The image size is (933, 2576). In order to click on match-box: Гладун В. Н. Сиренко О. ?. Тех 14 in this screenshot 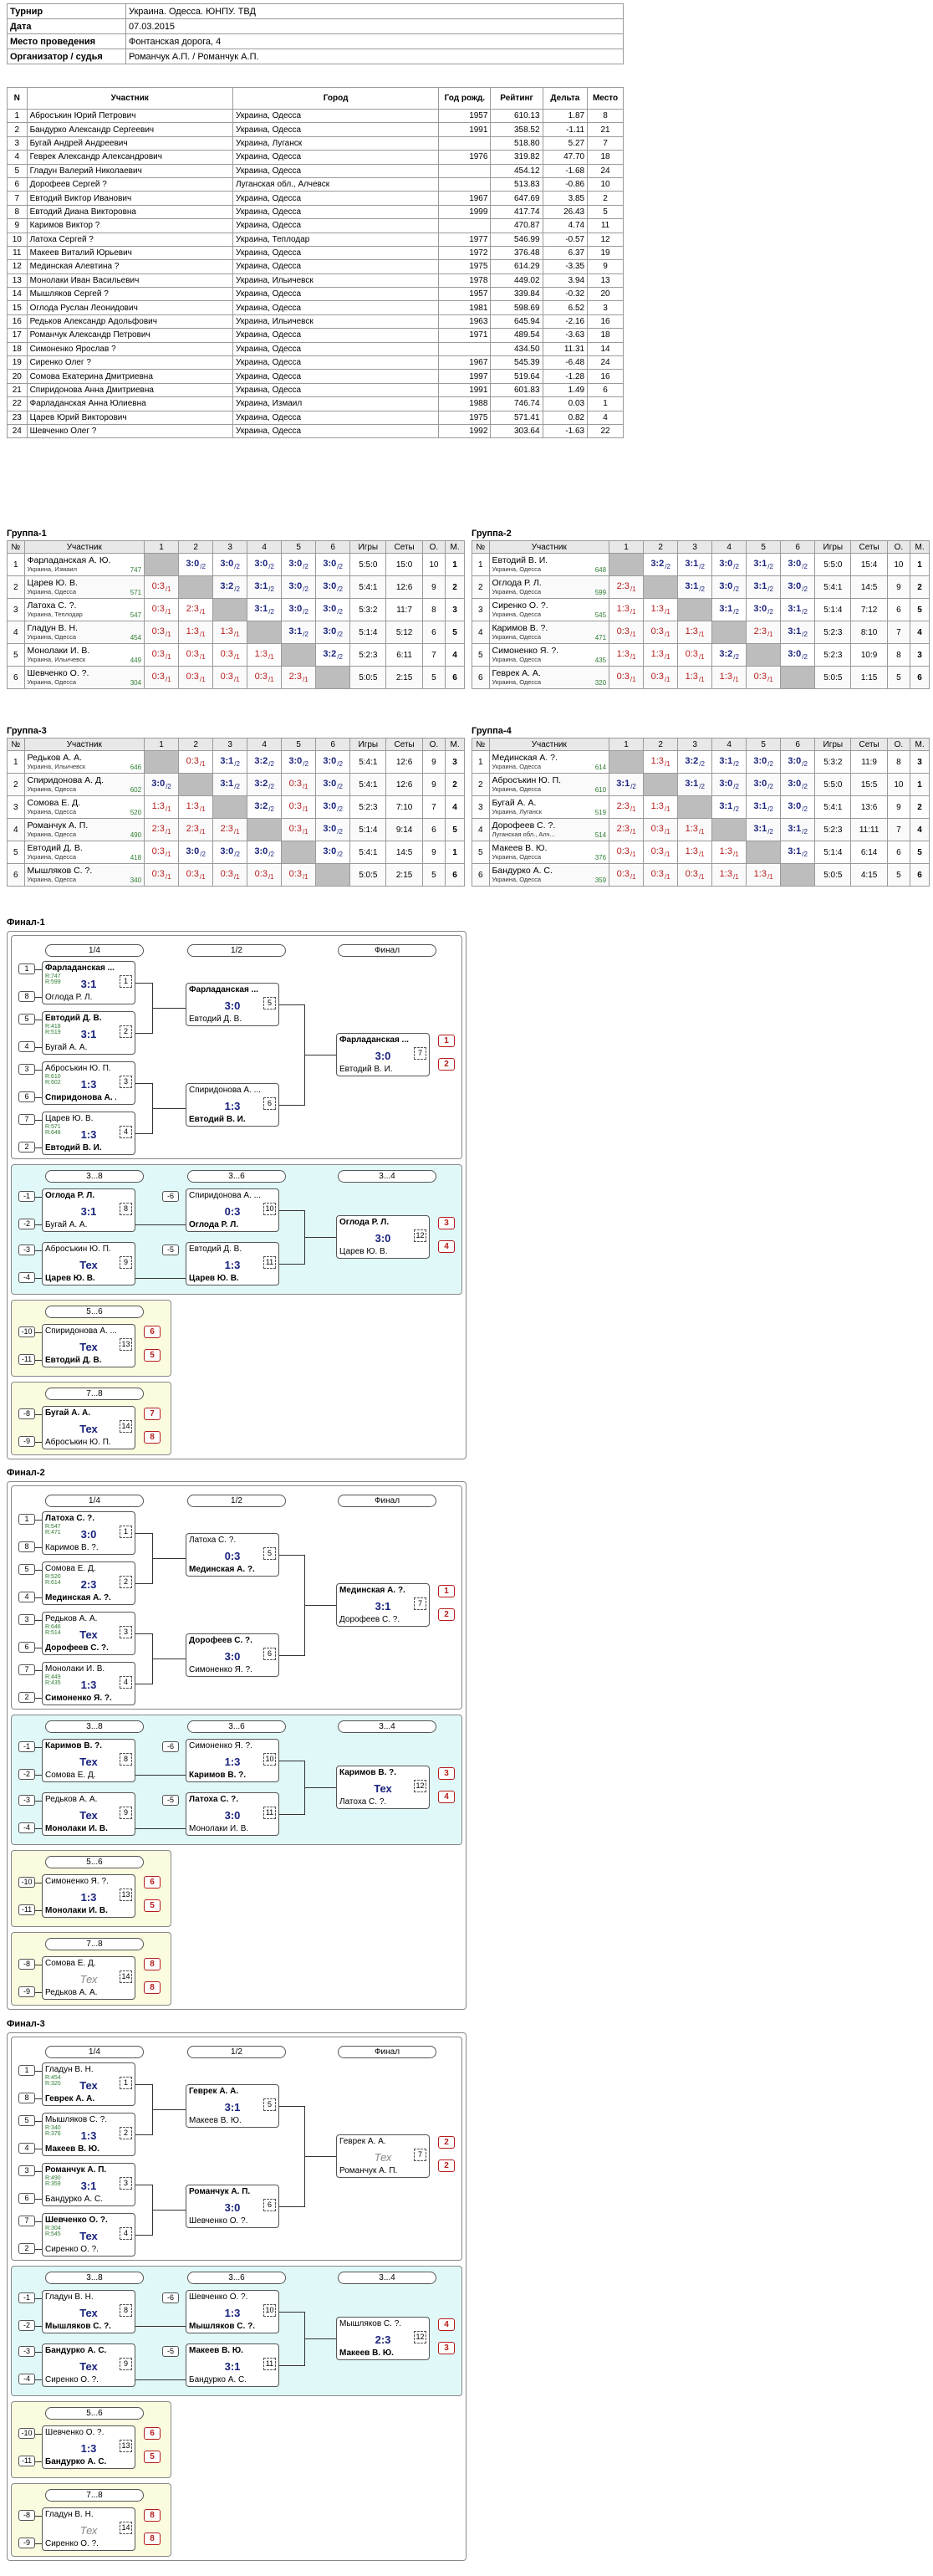, I will do `click(89, 2529)`.